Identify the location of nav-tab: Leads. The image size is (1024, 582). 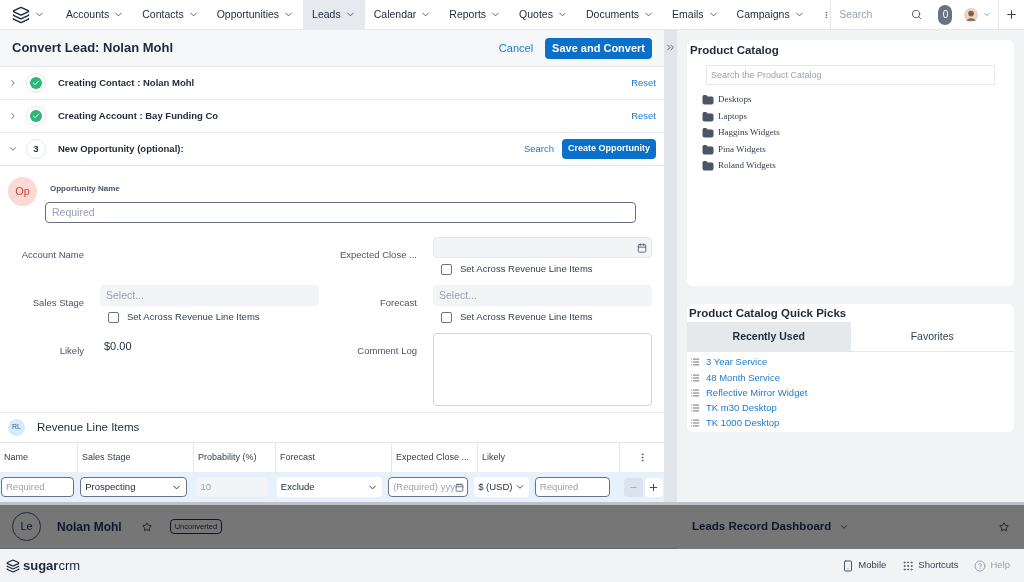
(334, 15).